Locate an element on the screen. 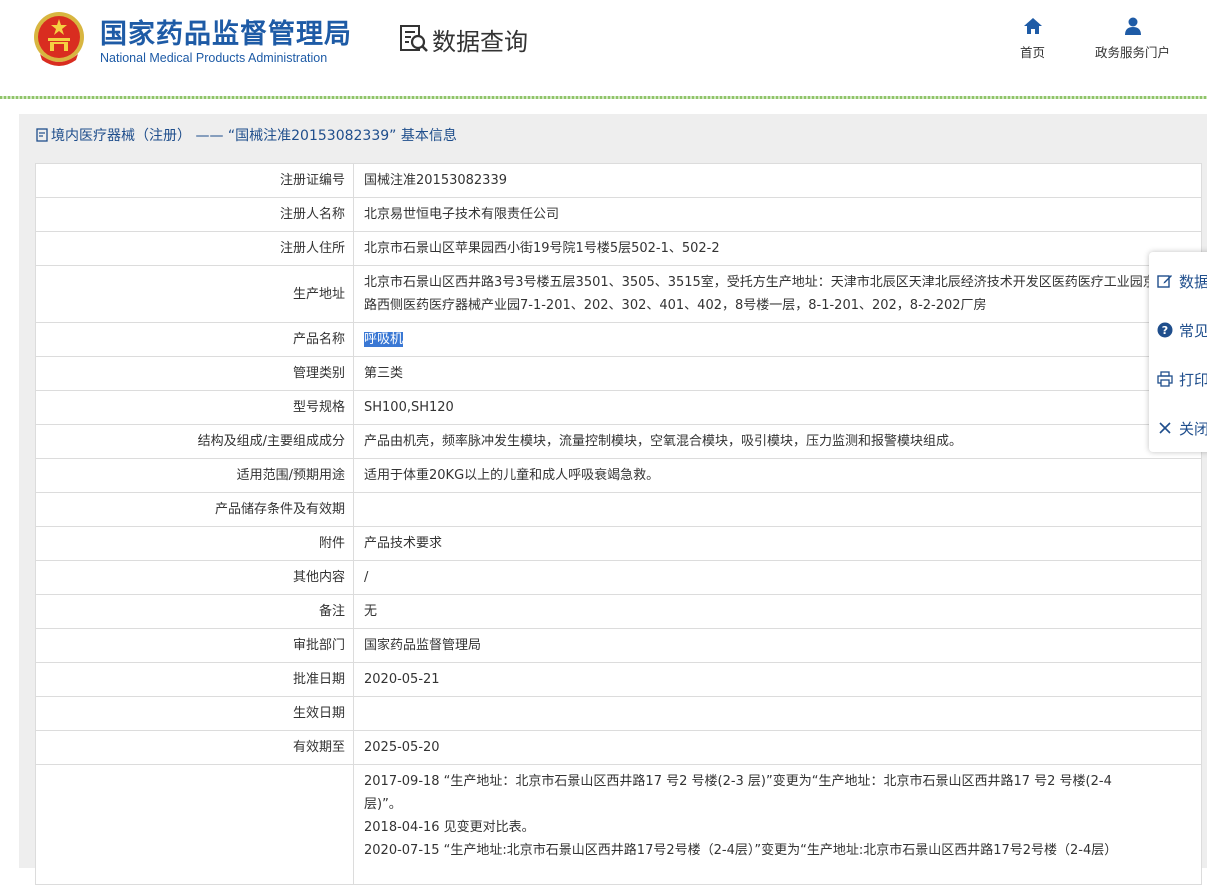  edit-icon is located at coordinates (1164, 281).